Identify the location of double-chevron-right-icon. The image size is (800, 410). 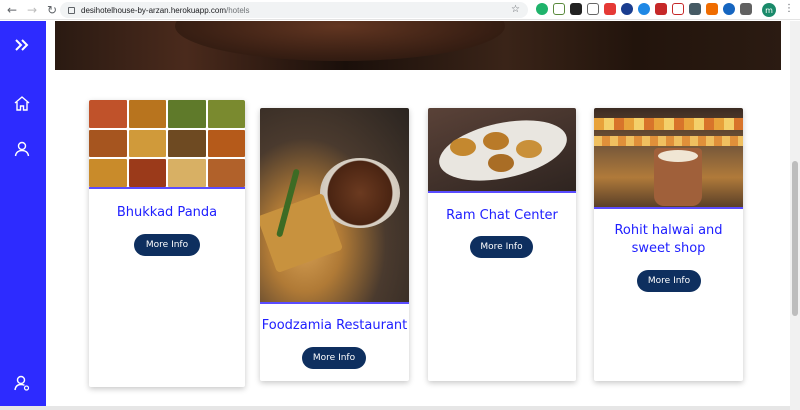
(22, 45).